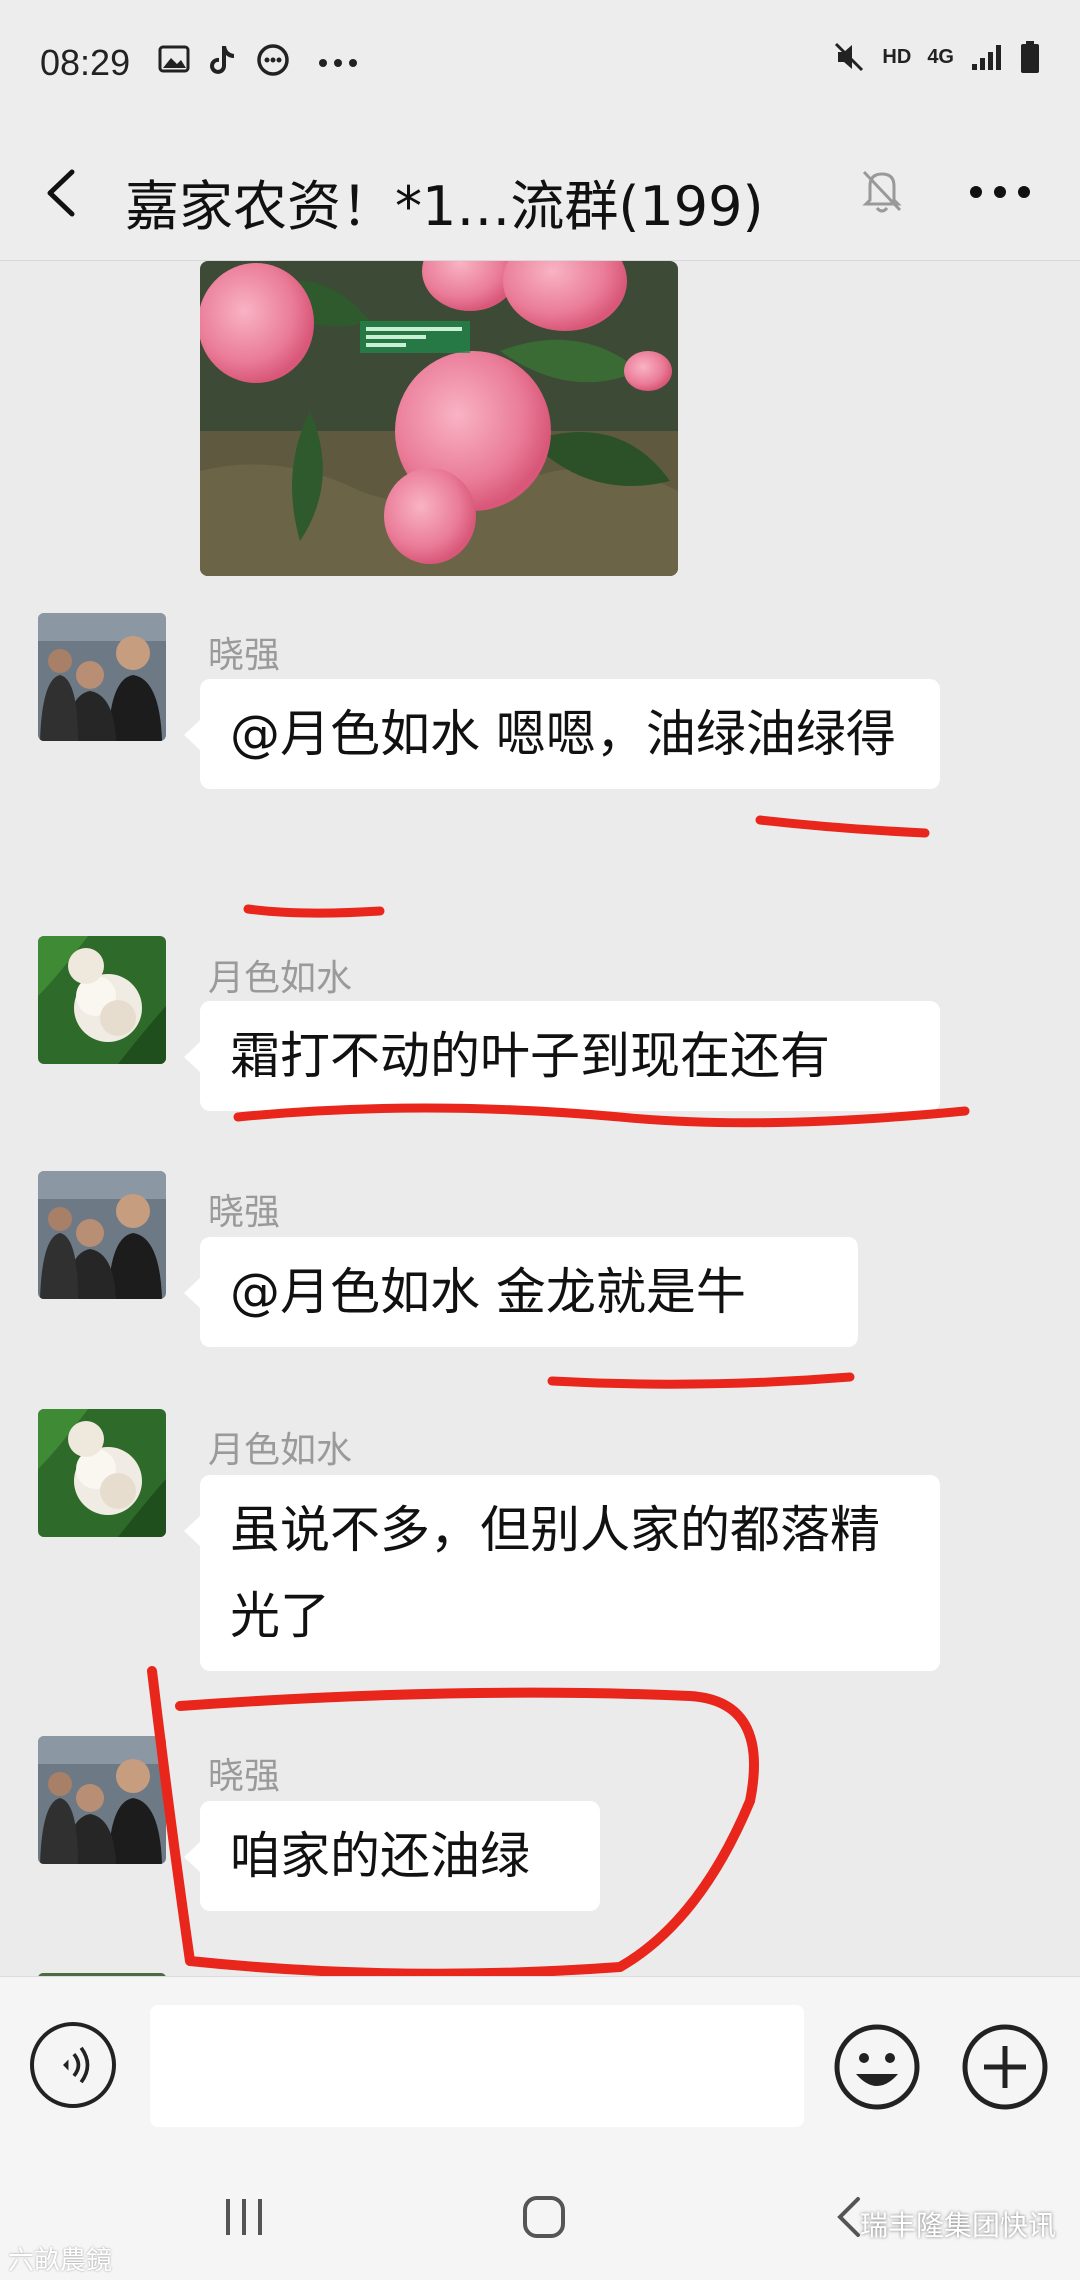  What do you see at coordinates (477, 2066) in the screenshot?
I see `message-input` at bounding box center [477, 2066].